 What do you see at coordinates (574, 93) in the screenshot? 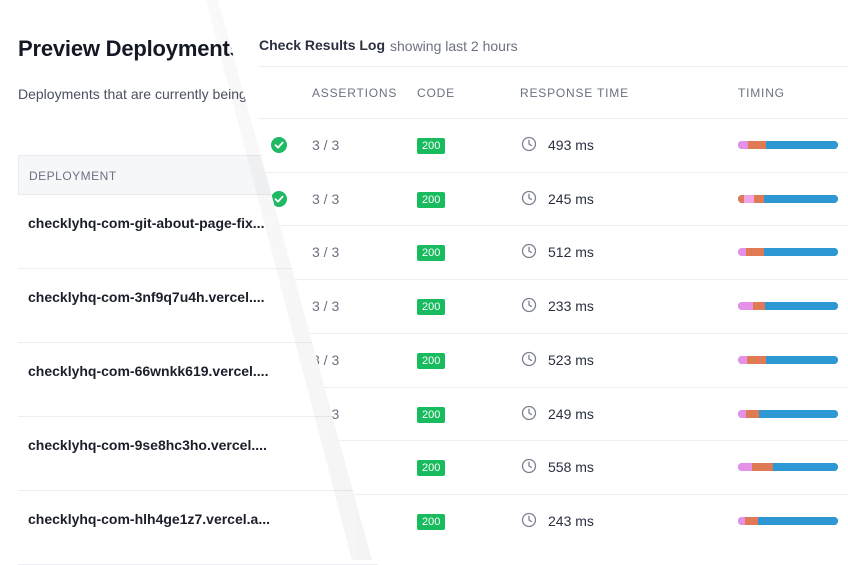
I see `response-time-column-header: RESPONSE TIME` at bounding box center [574, 93].